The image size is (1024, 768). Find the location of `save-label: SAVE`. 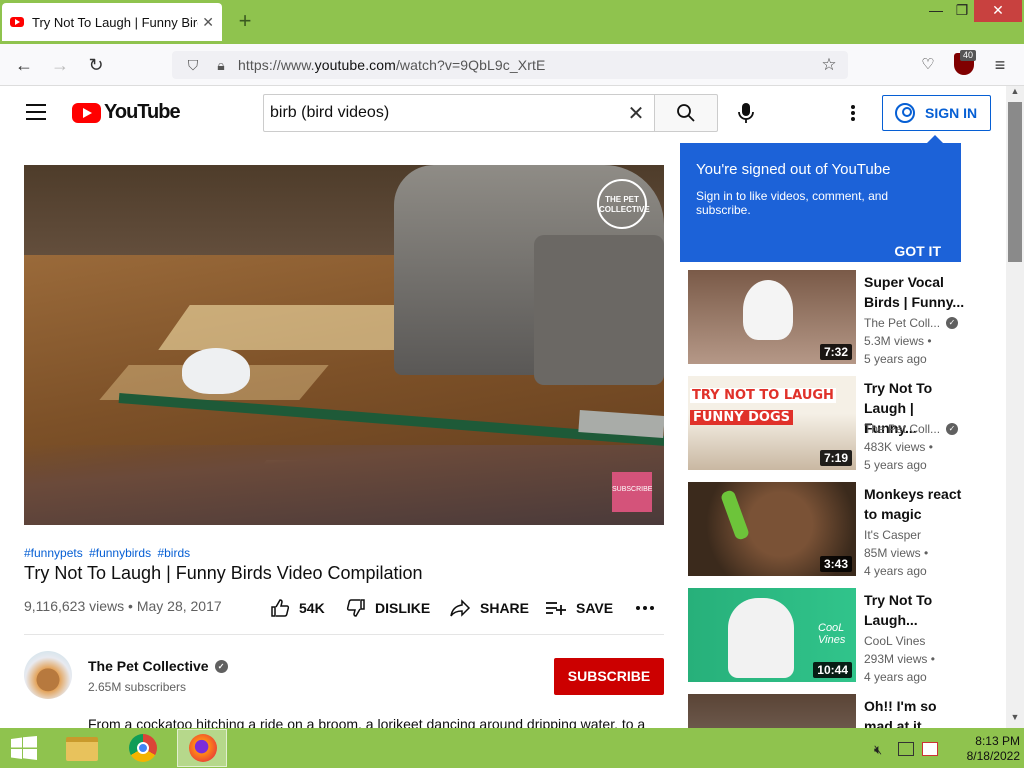

save-label: SAVE is located at coordinates (595, 608).